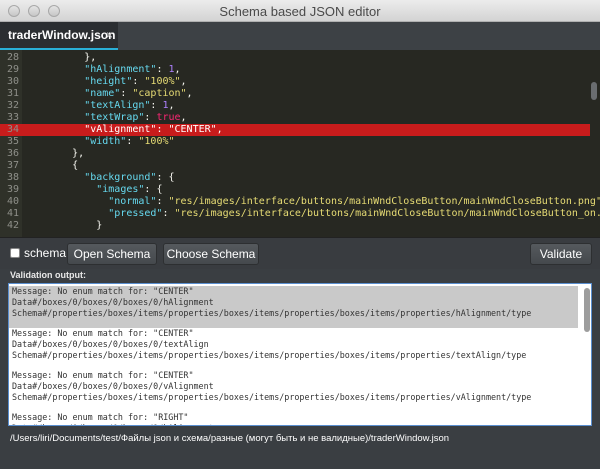 The height and width of the screenshot is (469, 600). What do you see at coordinates (561, 254) in the screenshot?
I see `validate-button: Validate` at bounding box center [561, 254].